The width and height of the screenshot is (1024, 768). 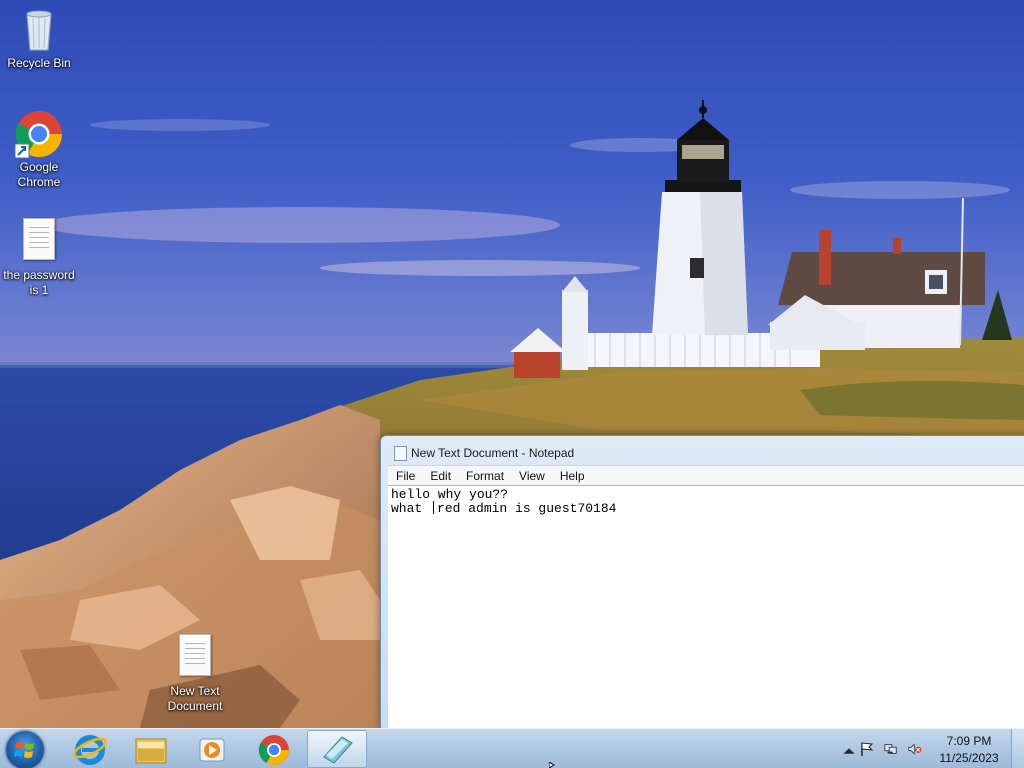 What do you see at coordinates (512, 748) in the screenshot?
I see `taskbar: 7:09 PM 11/25/2023` at bounding box center [512, 748].